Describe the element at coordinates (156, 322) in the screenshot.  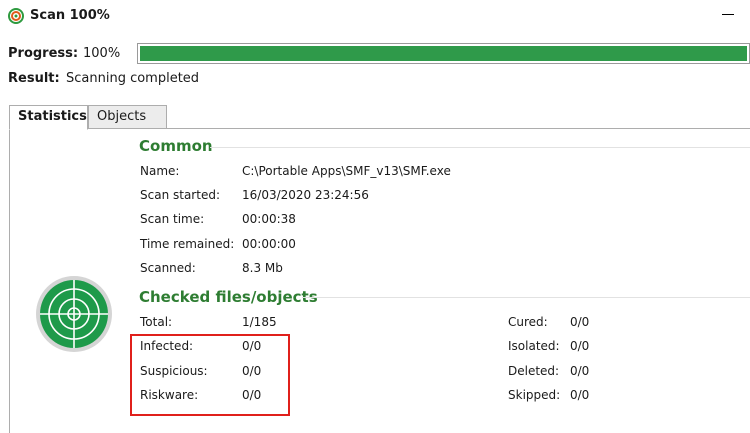
I see `total-label: Total:` at that location.